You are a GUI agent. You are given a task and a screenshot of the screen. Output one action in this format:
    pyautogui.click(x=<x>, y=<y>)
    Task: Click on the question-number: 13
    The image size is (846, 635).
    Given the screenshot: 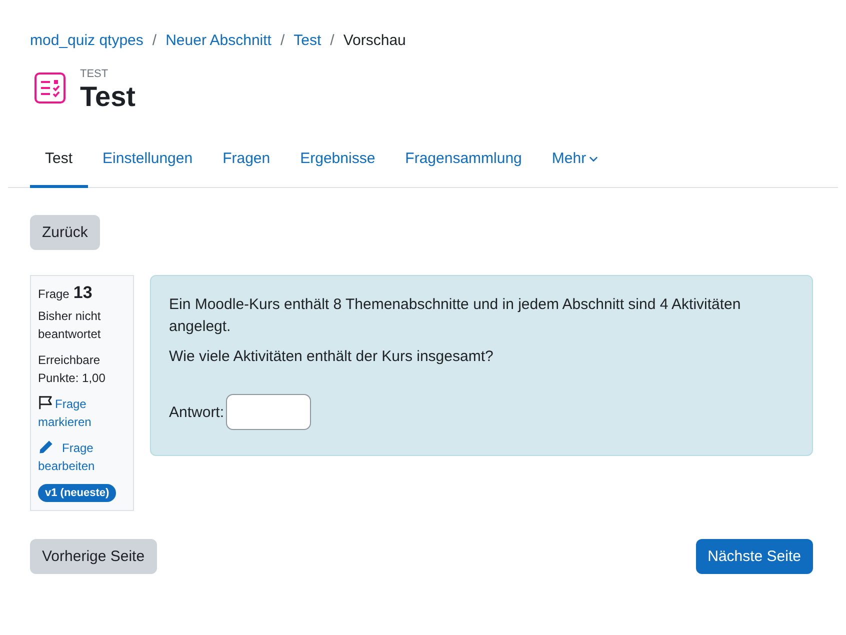 What is the action you would take?
    pyautogui.click(x=82, y=293)
    